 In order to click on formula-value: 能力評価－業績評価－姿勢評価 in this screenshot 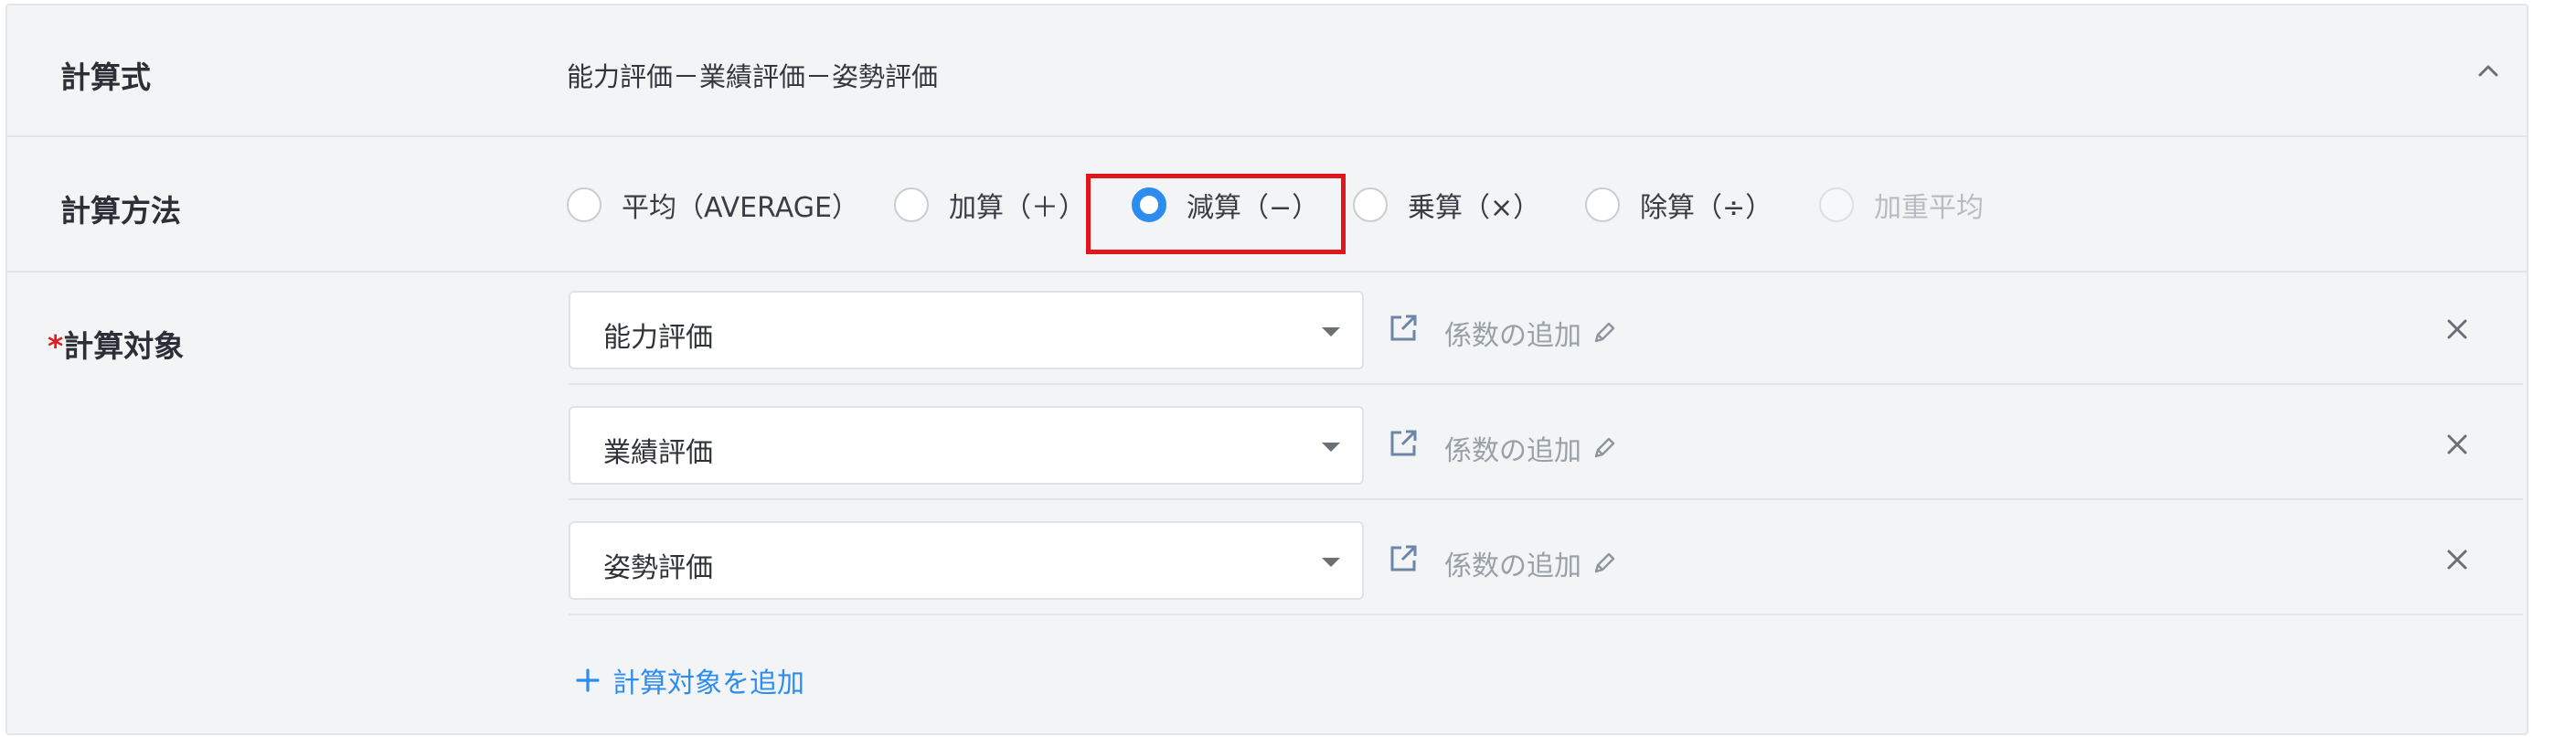, I will do `click(753, 76)`.